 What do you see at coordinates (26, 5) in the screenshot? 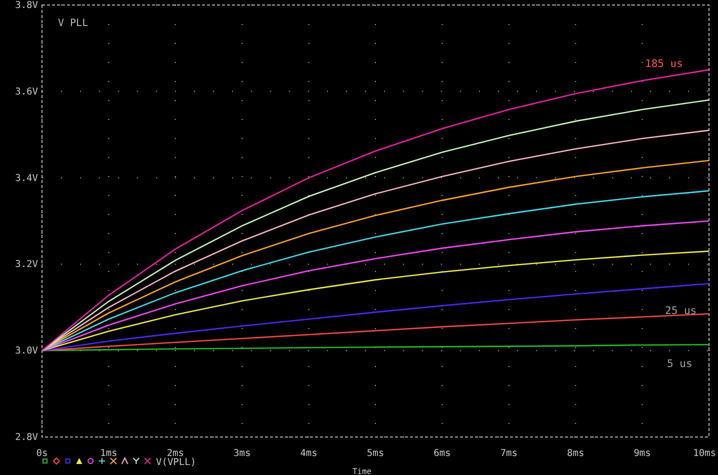
I see `y-tick-label: 3.8V` at bounding box center [26, 5].